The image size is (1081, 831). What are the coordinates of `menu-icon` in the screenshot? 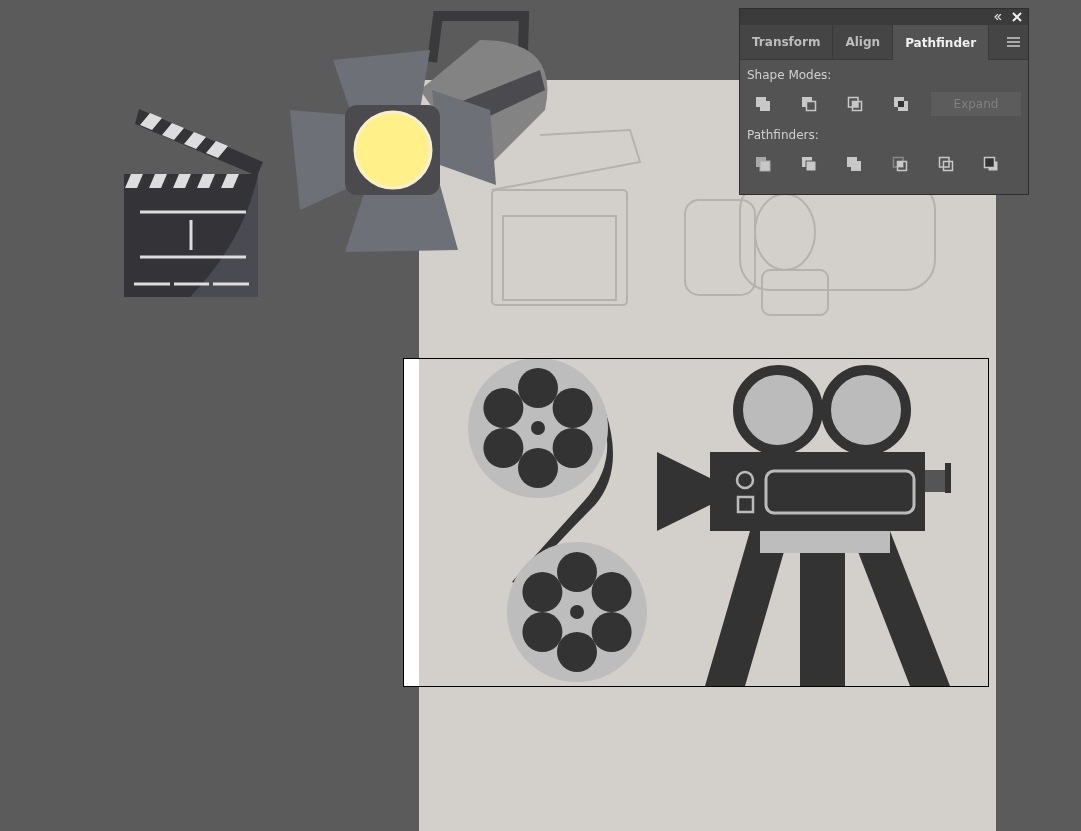 It's located at (1013, 42).